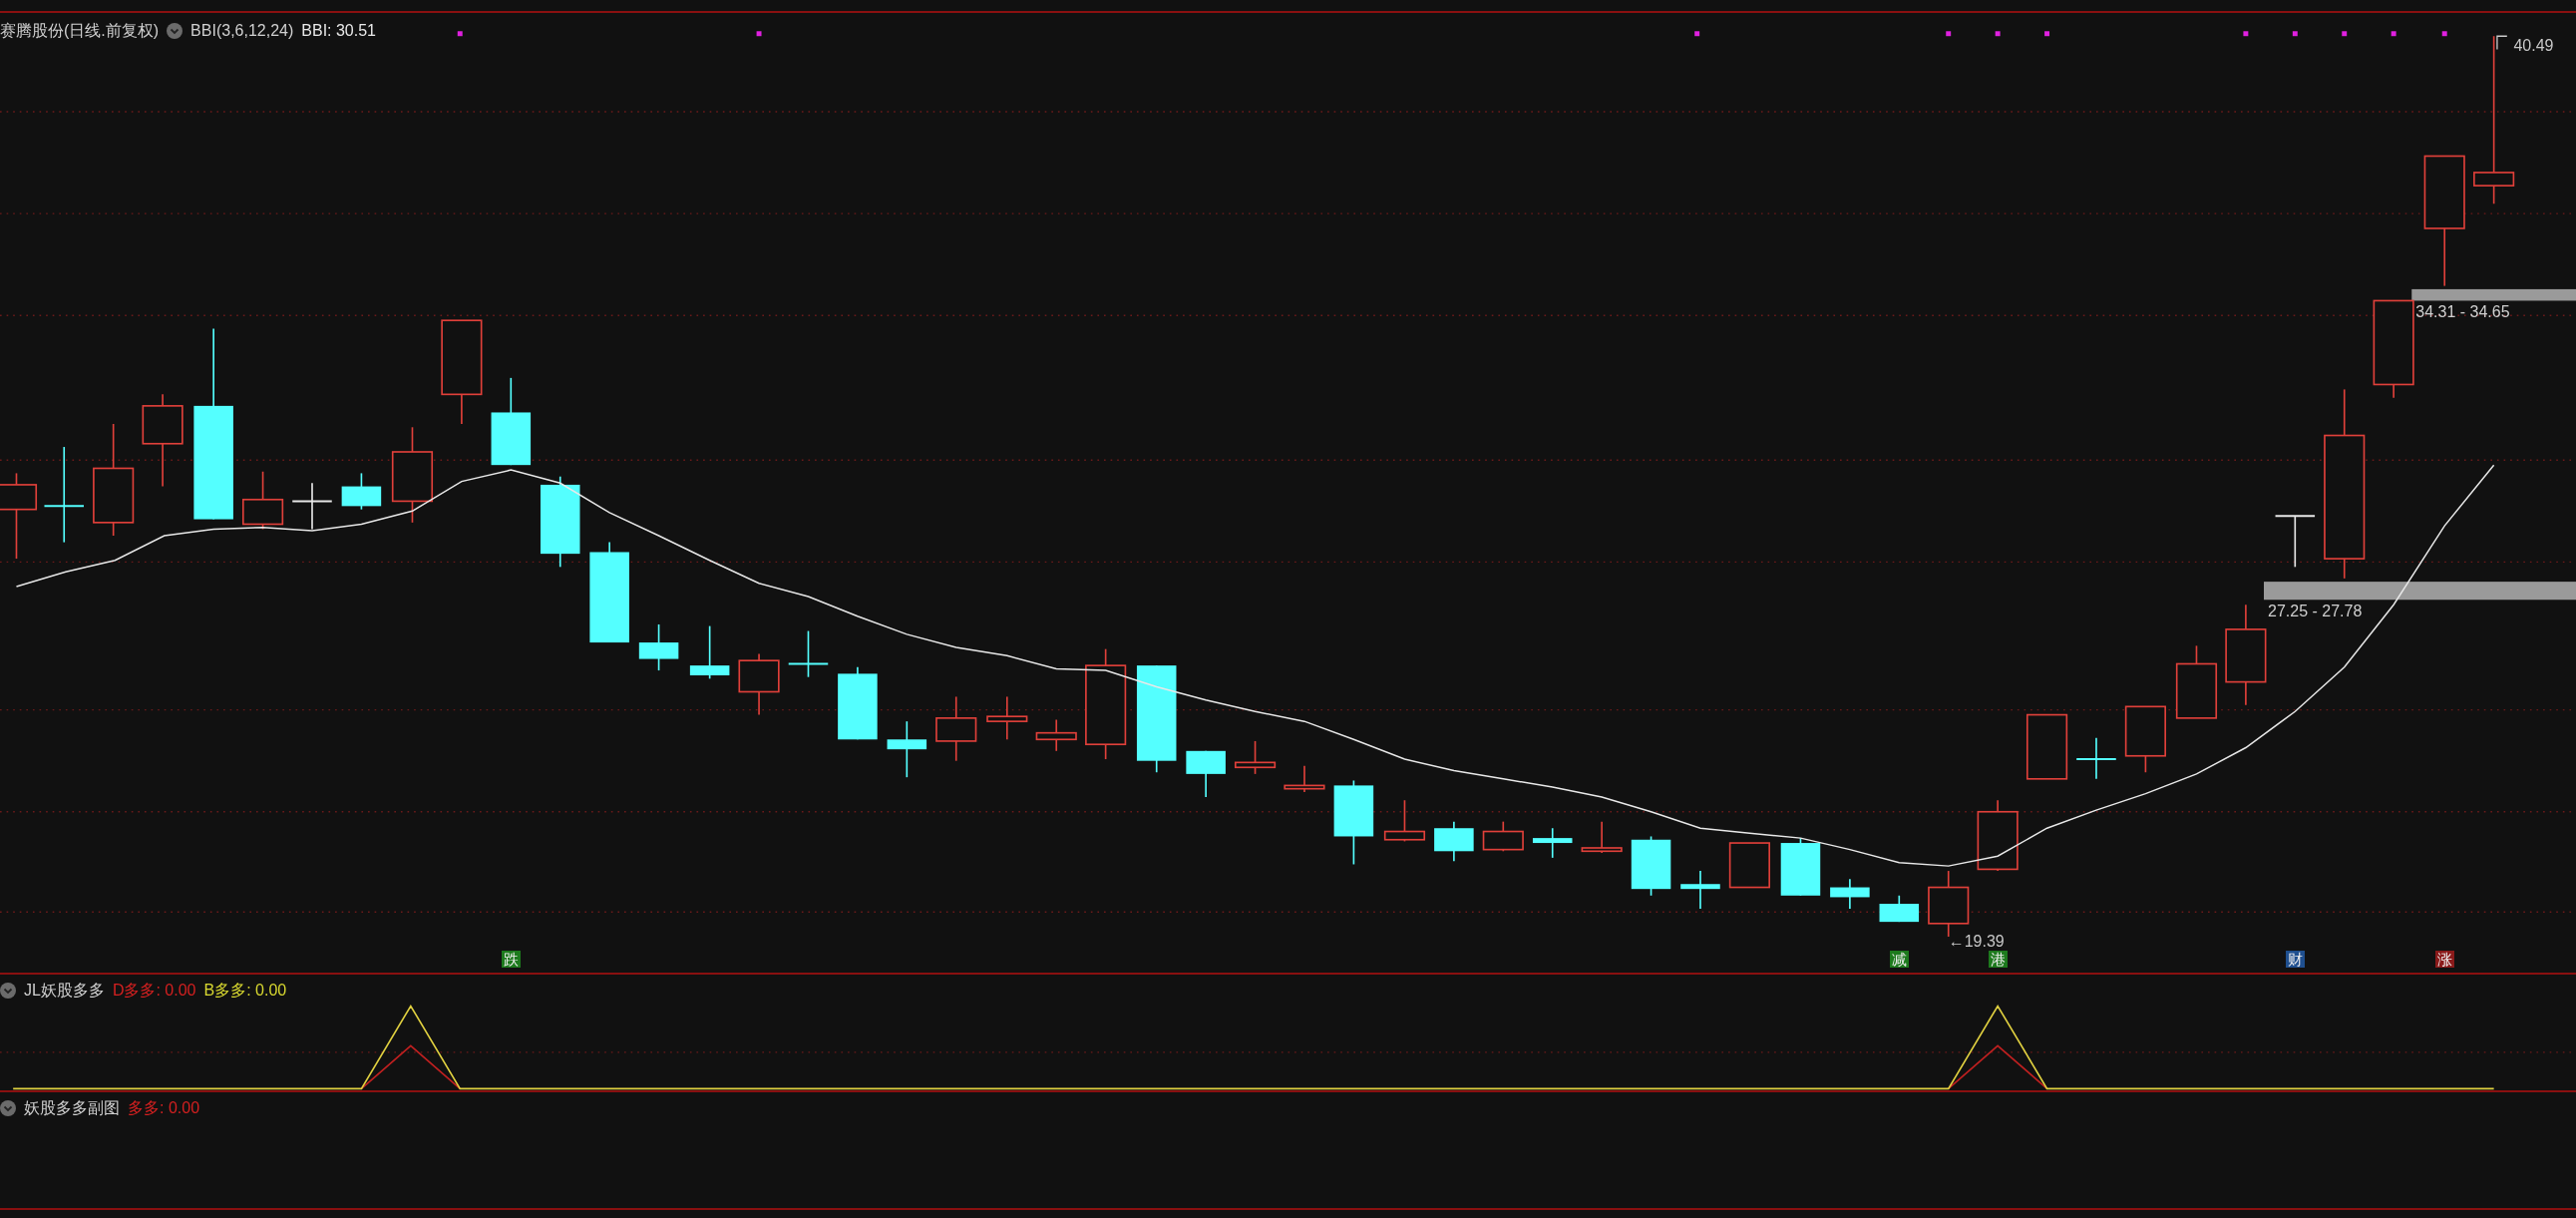  I want to click on zone-range-label: 34.31 - 34.65, so click(2462, 313).